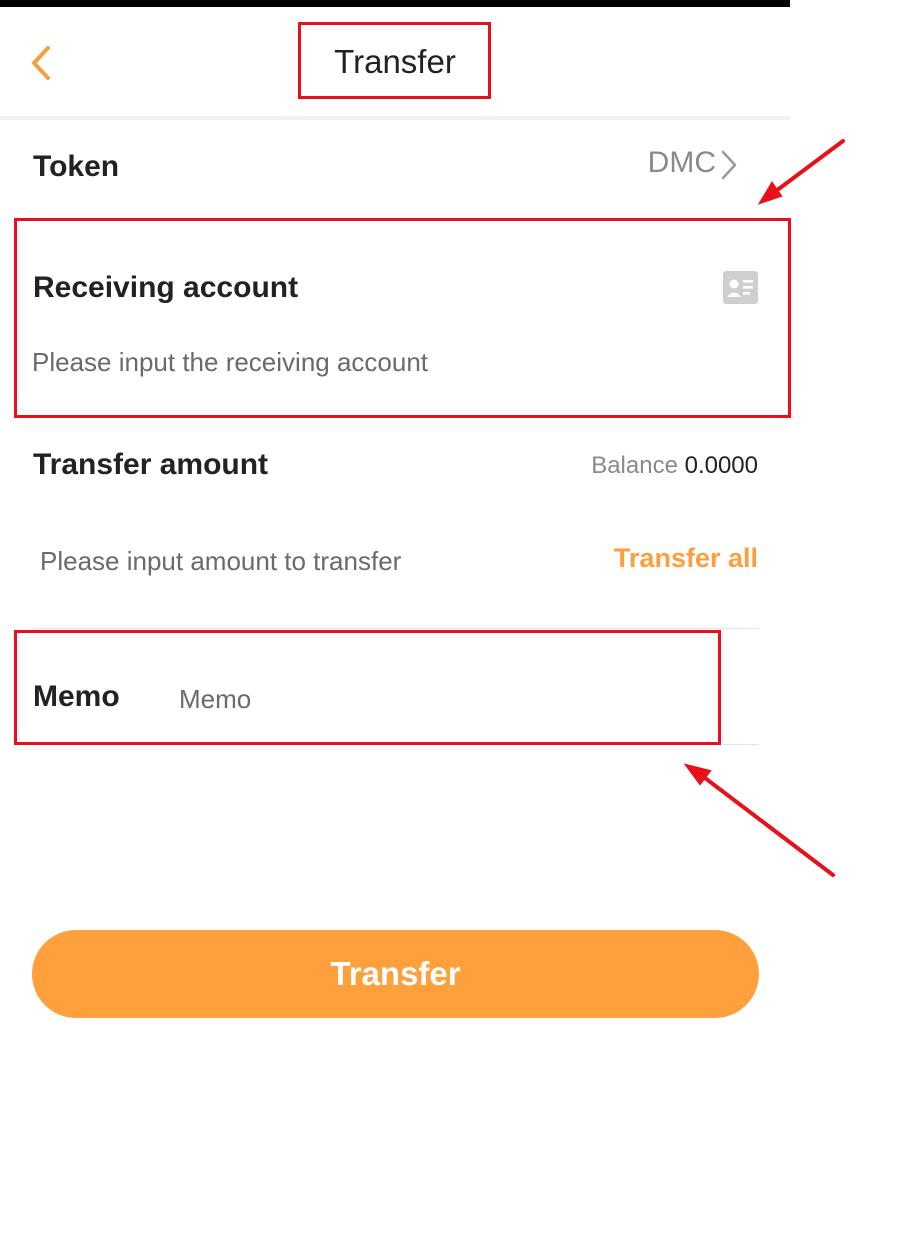  Describe the element at coordinates (310, 561) in the screenshot. I see `transfer-amount-input` at that location.